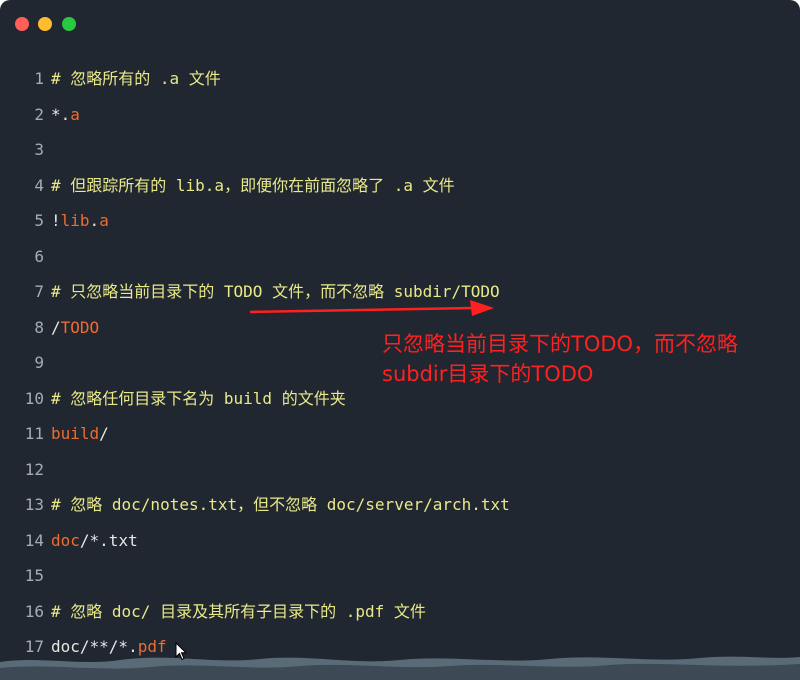 This screenshot has height=680, width=800. I want to click on comment-token: # 但跟踪所有的 lib.a，即便你在前面忽略了 .a 文件, so click(253, 185).